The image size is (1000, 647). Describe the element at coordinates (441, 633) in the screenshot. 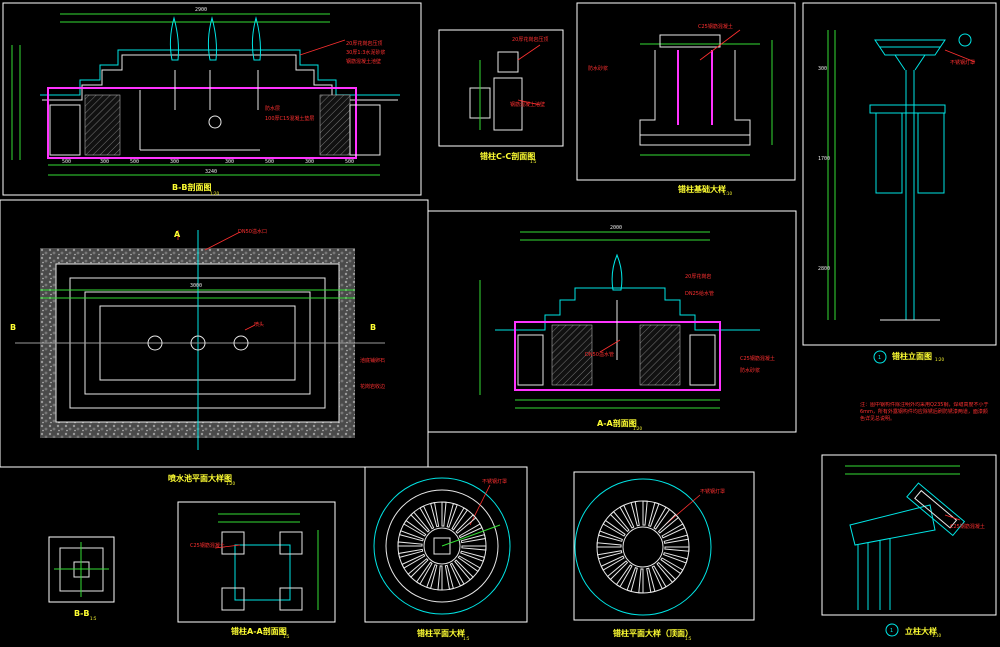

I see `lamp-top-title: 错柱平面大样` at that location.